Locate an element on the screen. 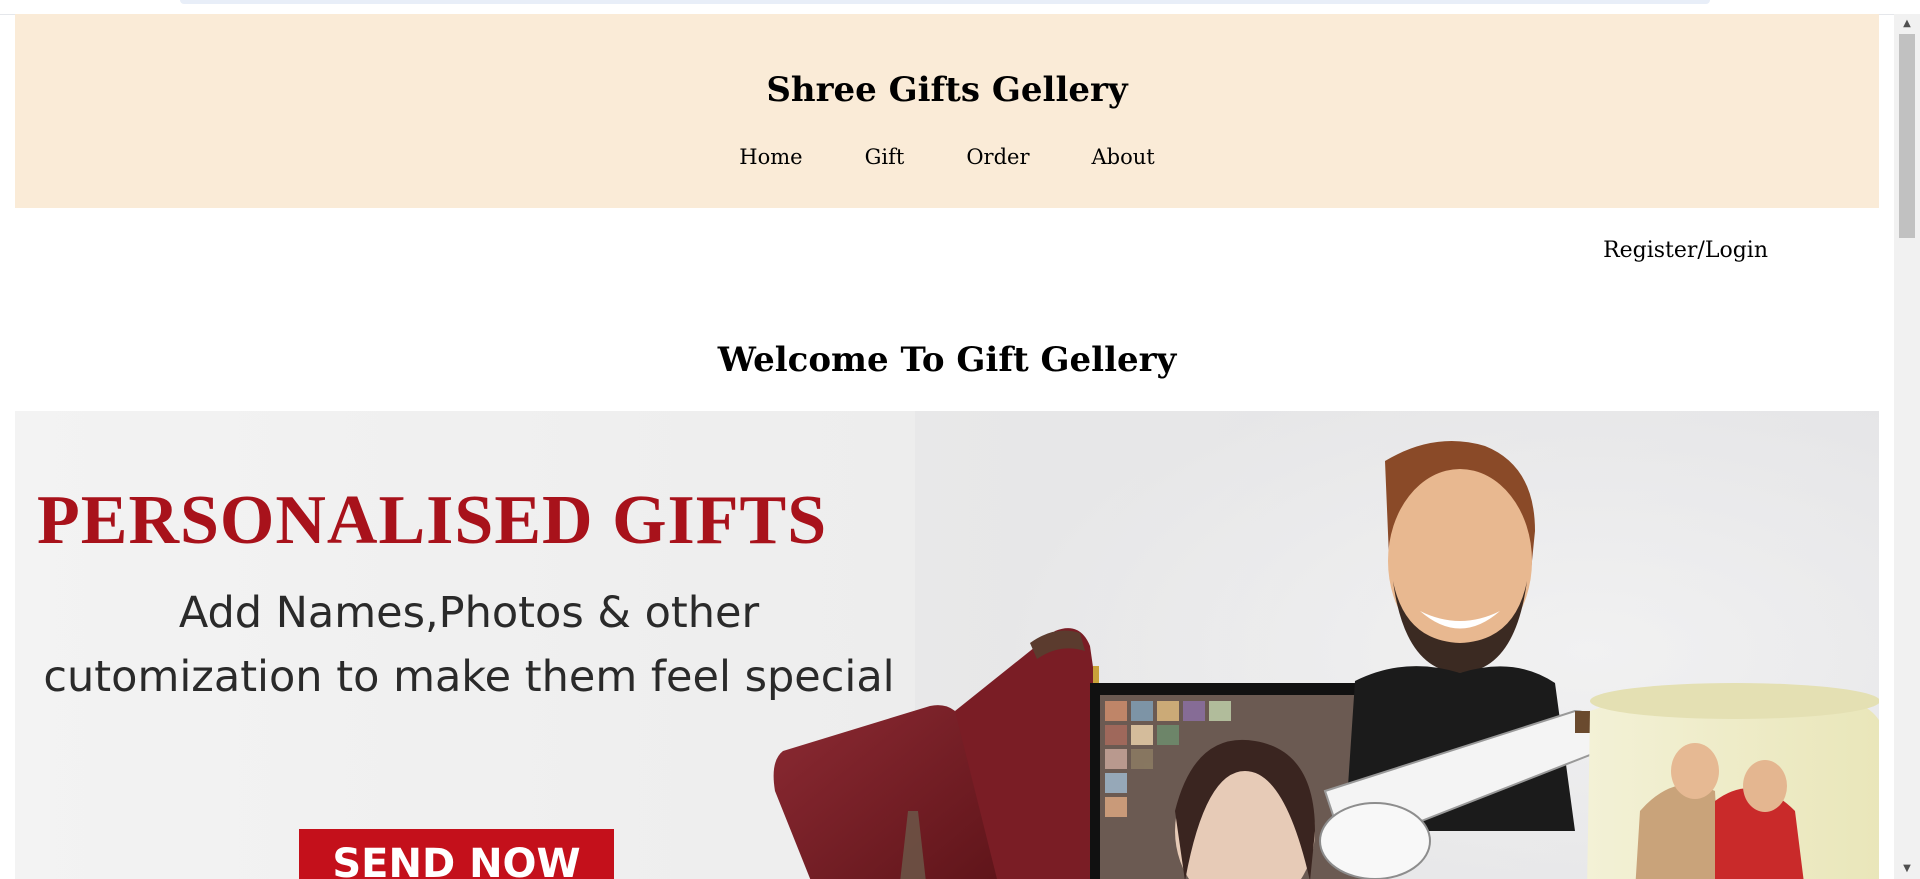  register-login-link: Register/Login is located at coordinates (1685, 250).